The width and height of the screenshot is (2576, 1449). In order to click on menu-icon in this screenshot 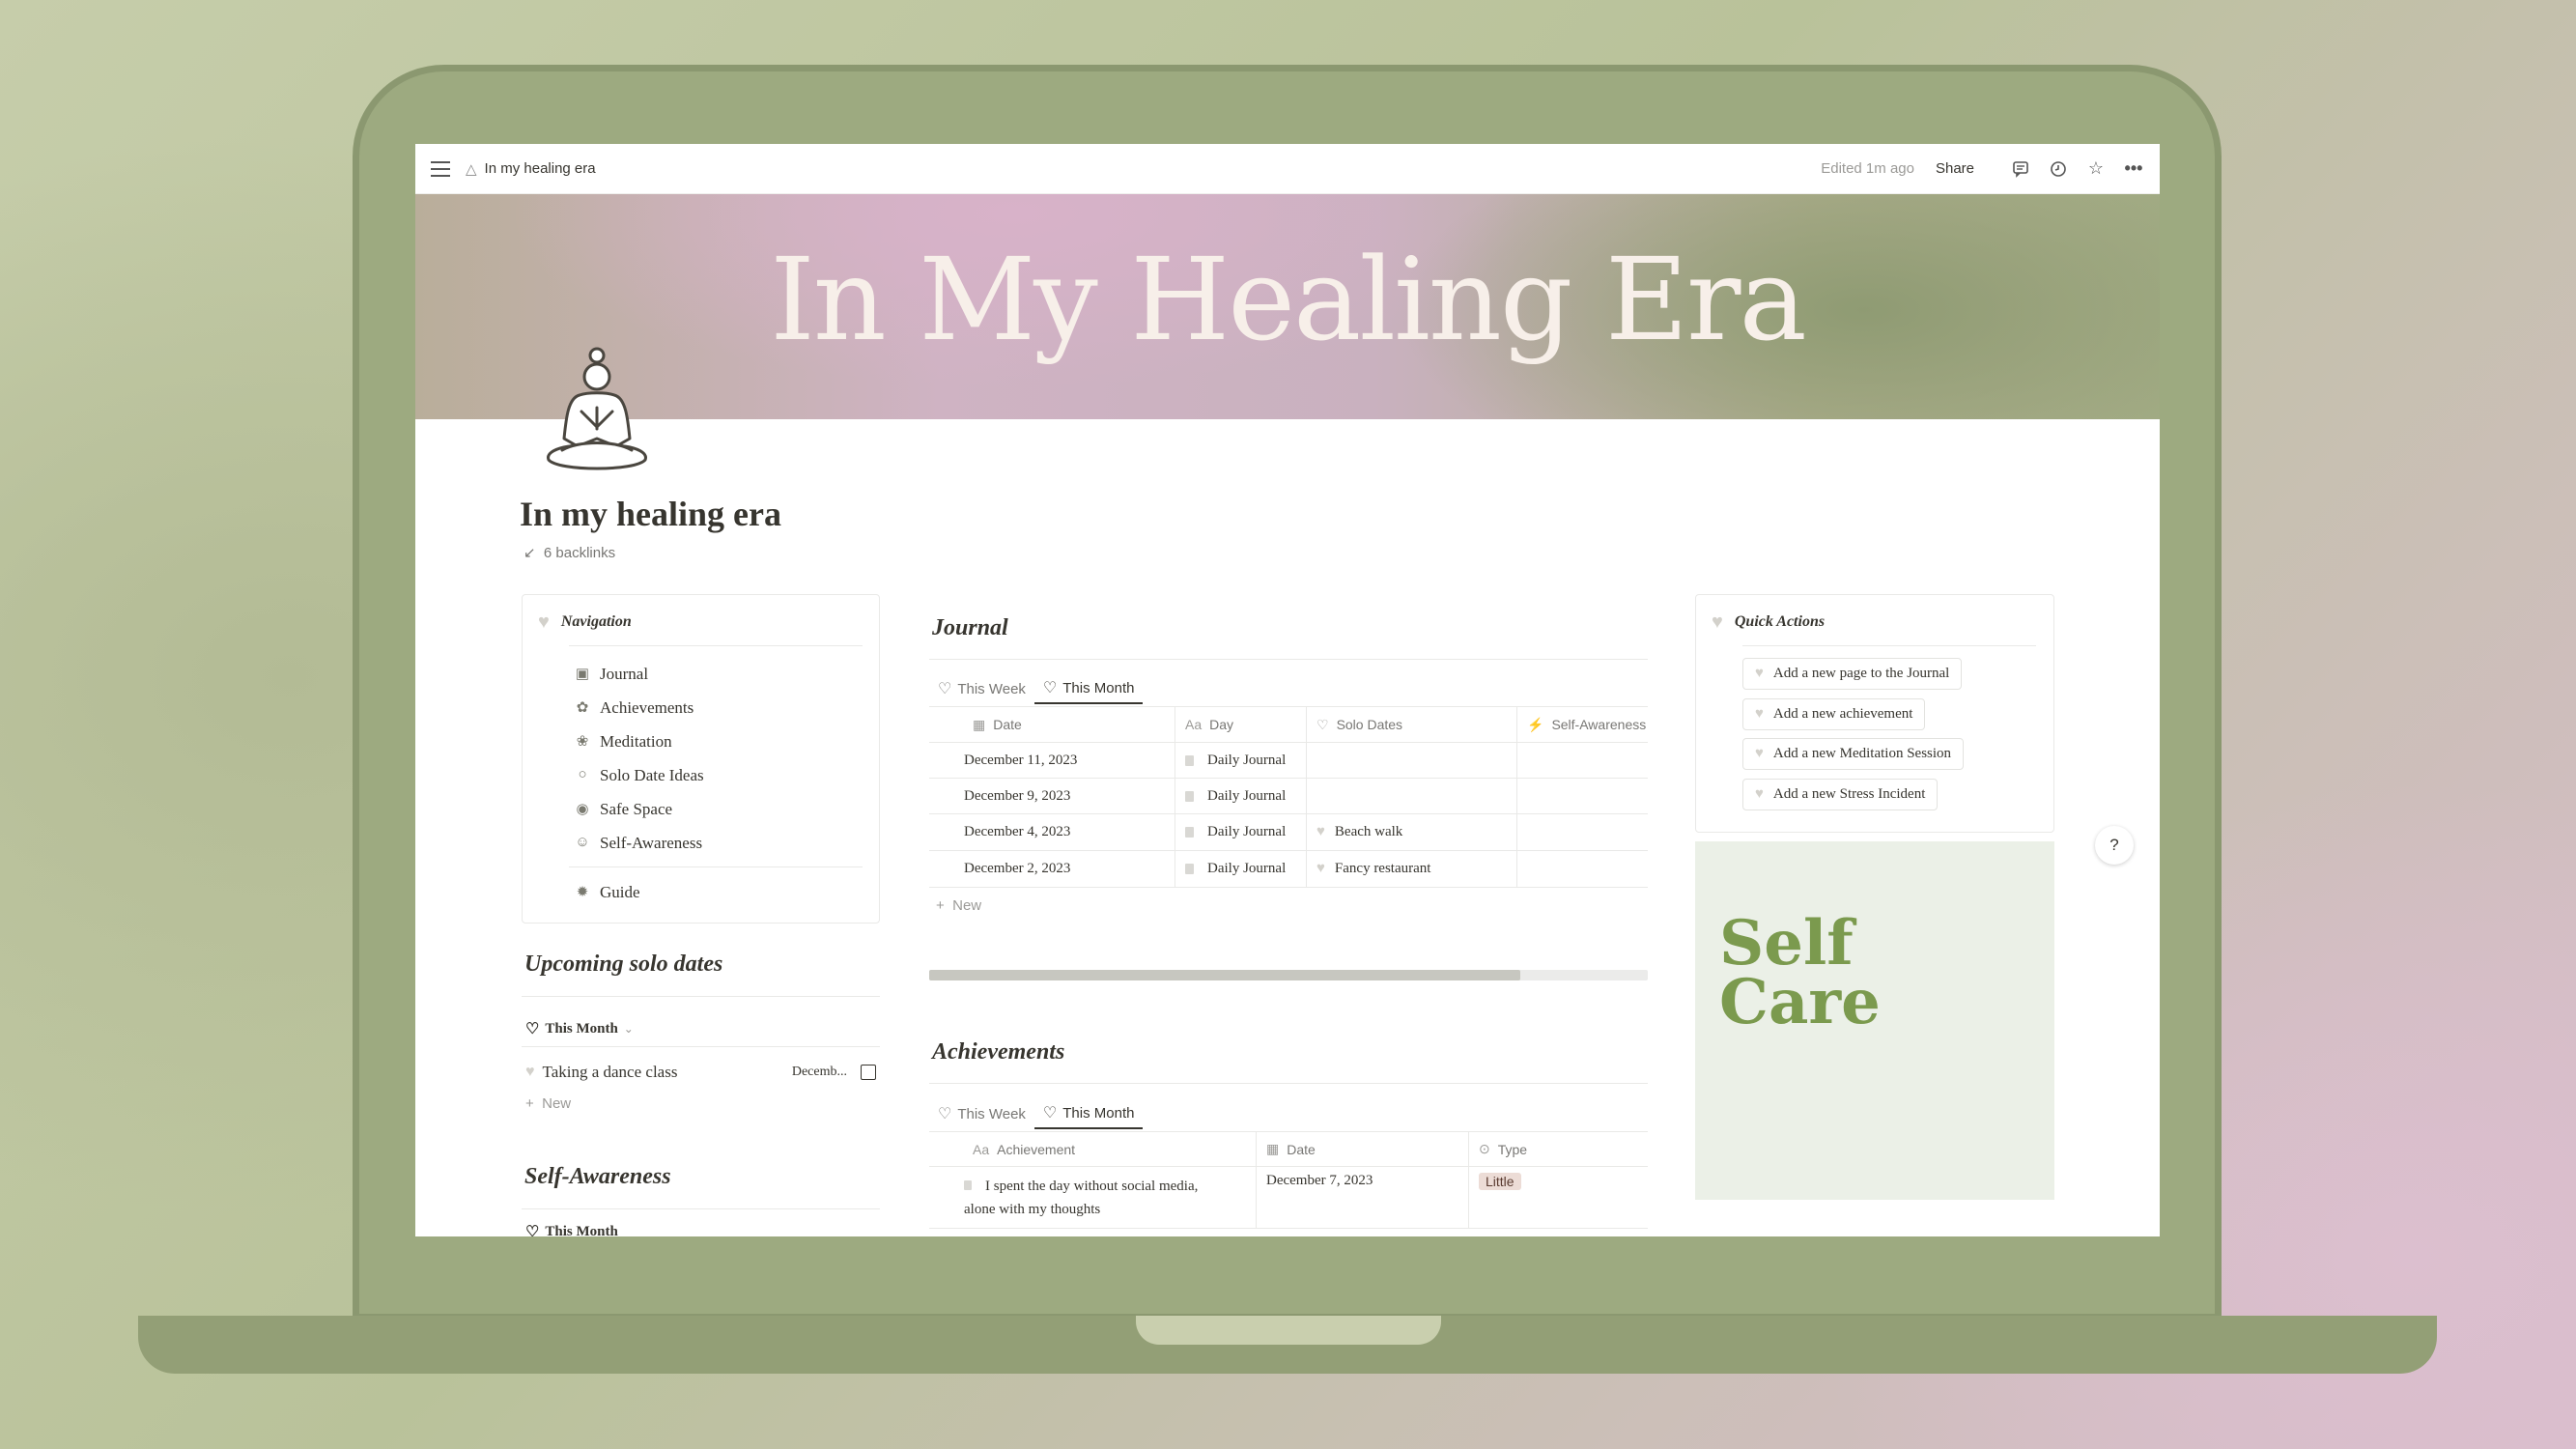, I will do `click(440, 168)`.